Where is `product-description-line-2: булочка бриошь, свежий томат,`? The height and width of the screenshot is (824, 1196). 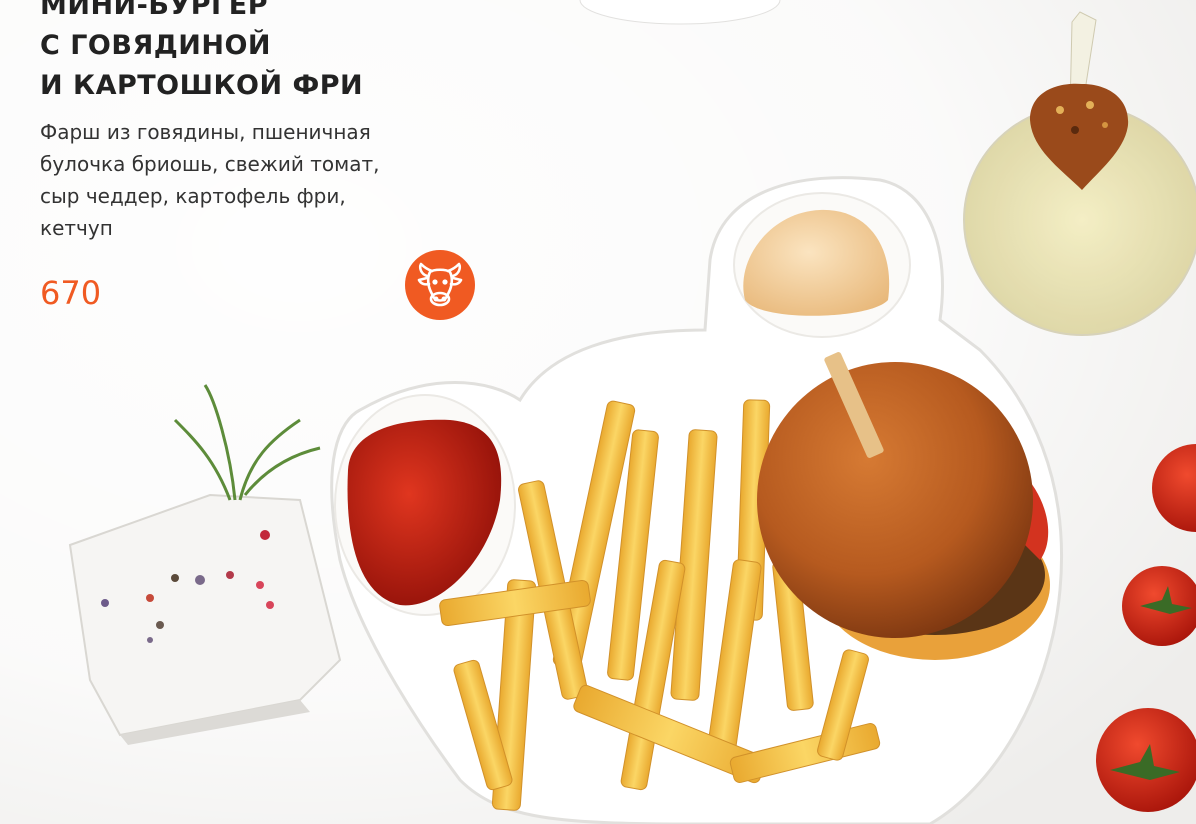
product-description-line-2: булочка бриошь, свежий томат, is located at coordinates (210, 164).